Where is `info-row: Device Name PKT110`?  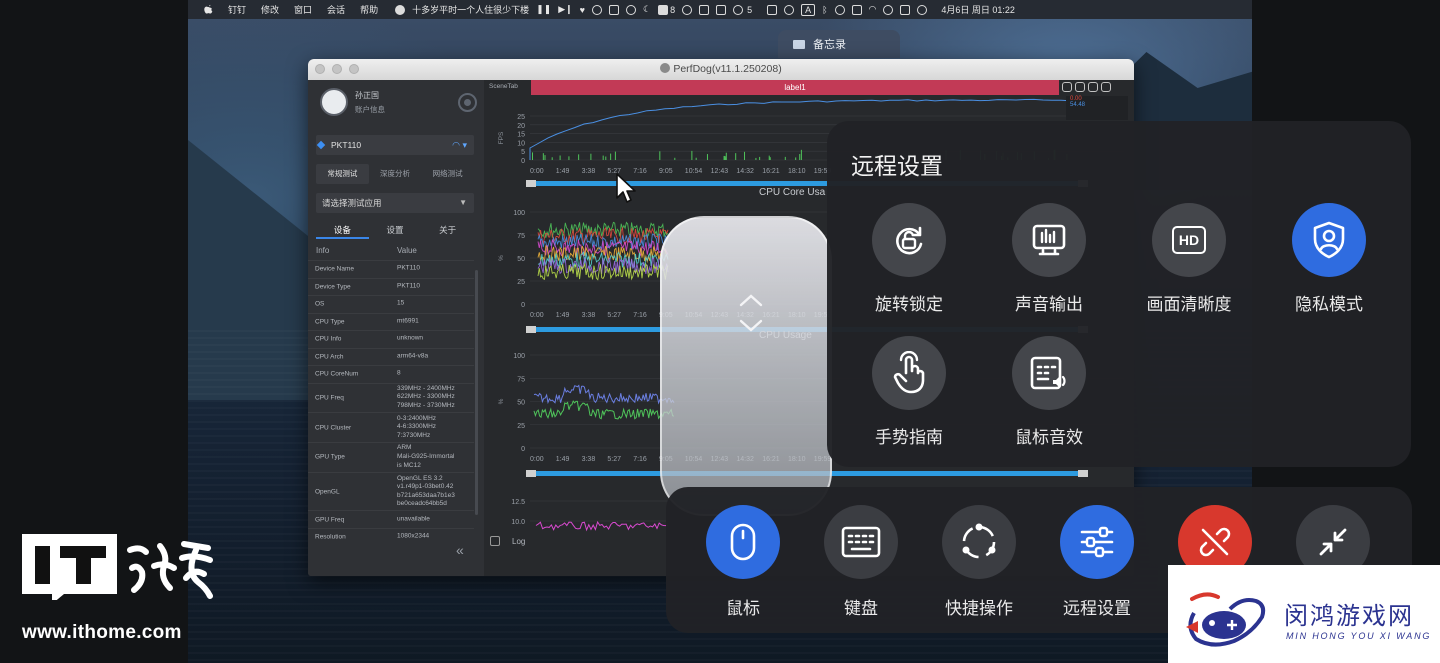
info-row: Device Name PKT110 is located at coordinates (391, 269).